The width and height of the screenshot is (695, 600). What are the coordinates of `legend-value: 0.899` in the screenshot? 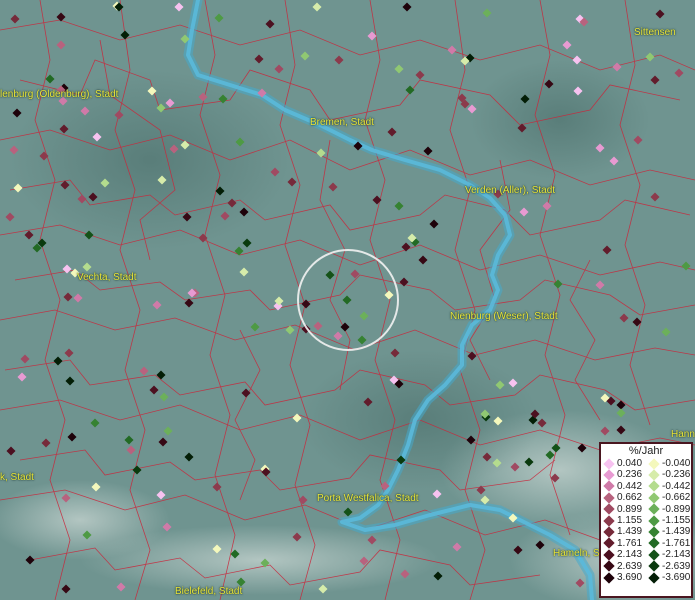 It's located at (630, 509).